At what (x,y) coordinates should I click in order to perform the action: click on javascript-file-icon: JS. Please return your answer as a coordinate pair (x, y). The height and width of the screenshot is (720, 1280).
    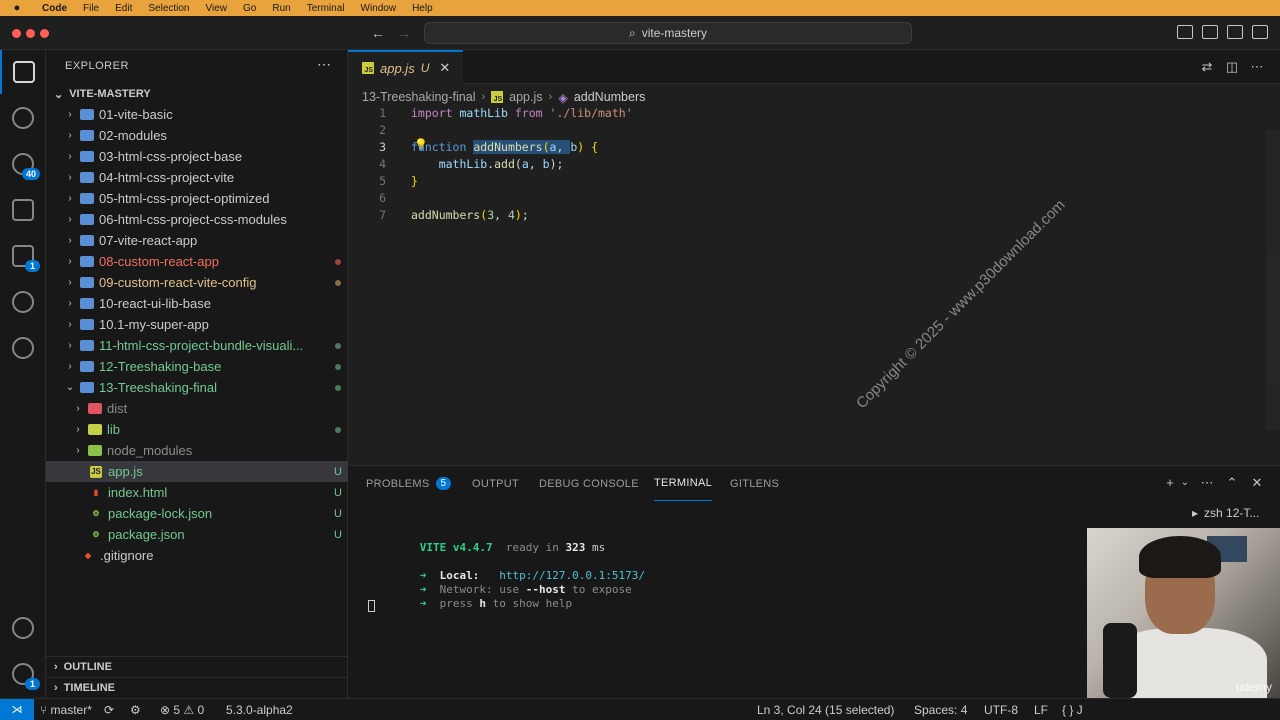
    Looking at the image, I should click on (497, 97).